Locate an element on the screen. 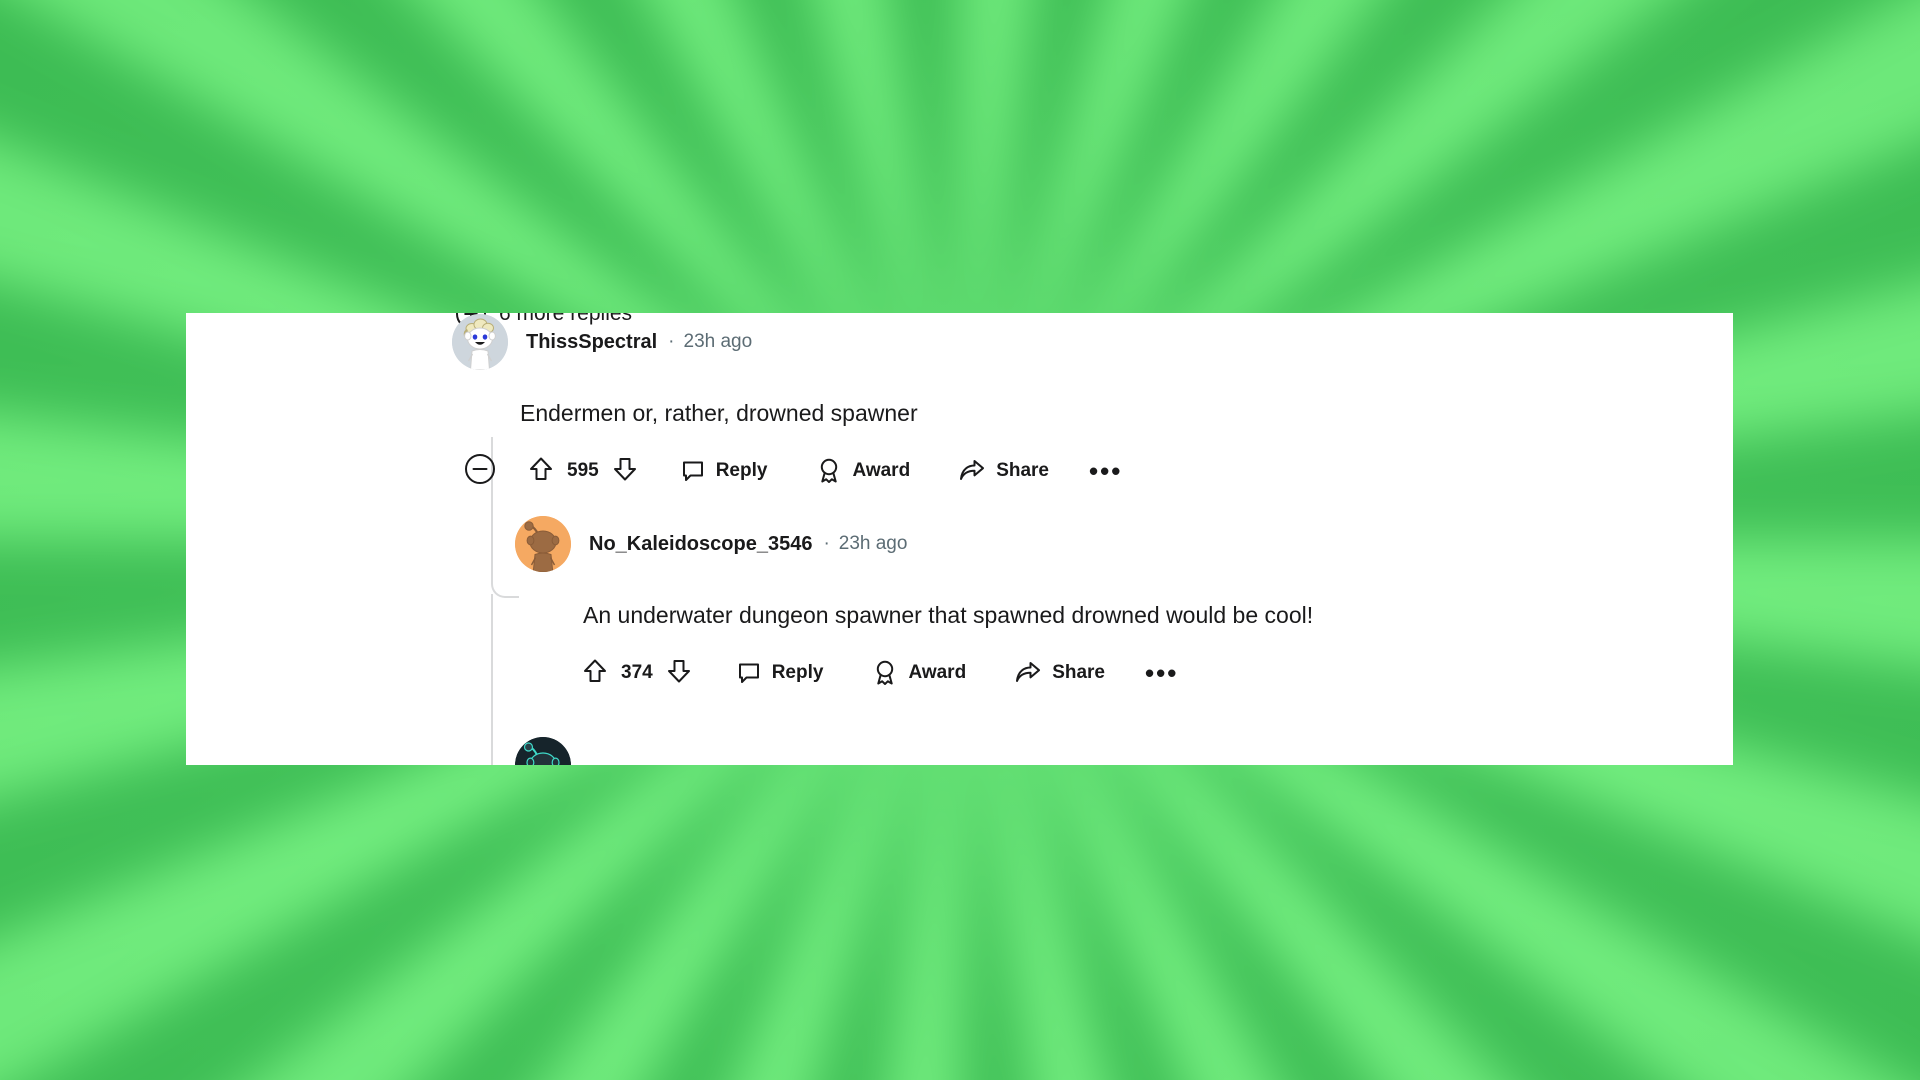  avatar-icon is located at coordinates (543, 751).